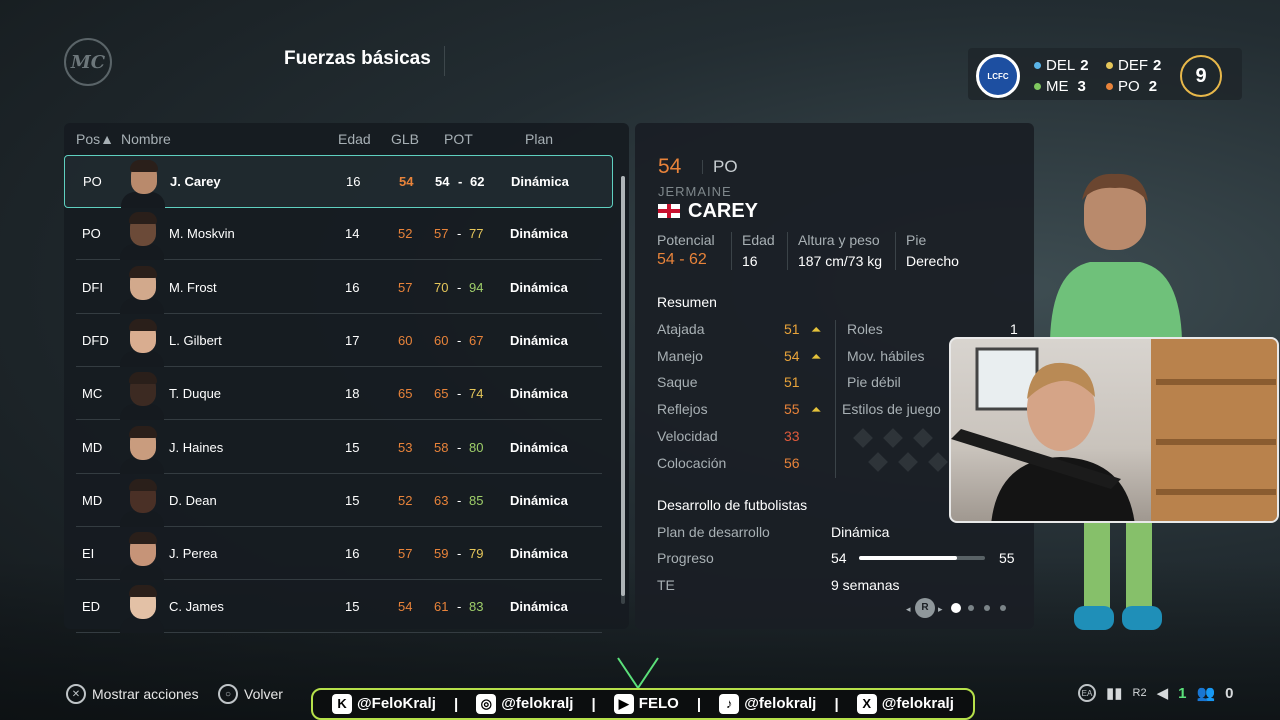 This screenshot has height=720, width=1280. I want to click on cell-glb: 54, so click(406, 181).